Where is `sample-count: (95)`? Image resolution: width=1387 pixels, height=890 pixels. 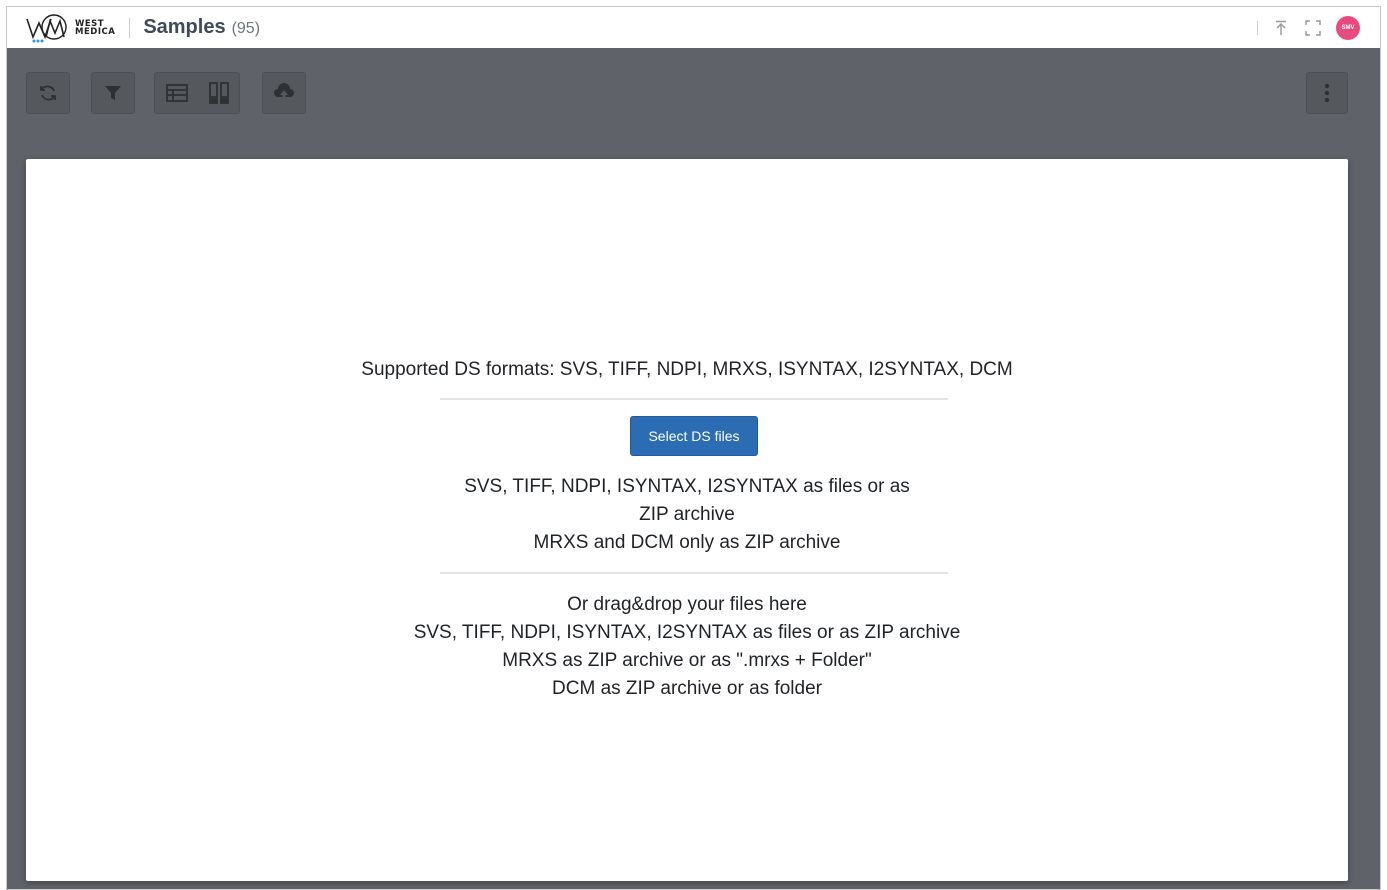 sample-count: (95) is located at coordinates (246, 28).